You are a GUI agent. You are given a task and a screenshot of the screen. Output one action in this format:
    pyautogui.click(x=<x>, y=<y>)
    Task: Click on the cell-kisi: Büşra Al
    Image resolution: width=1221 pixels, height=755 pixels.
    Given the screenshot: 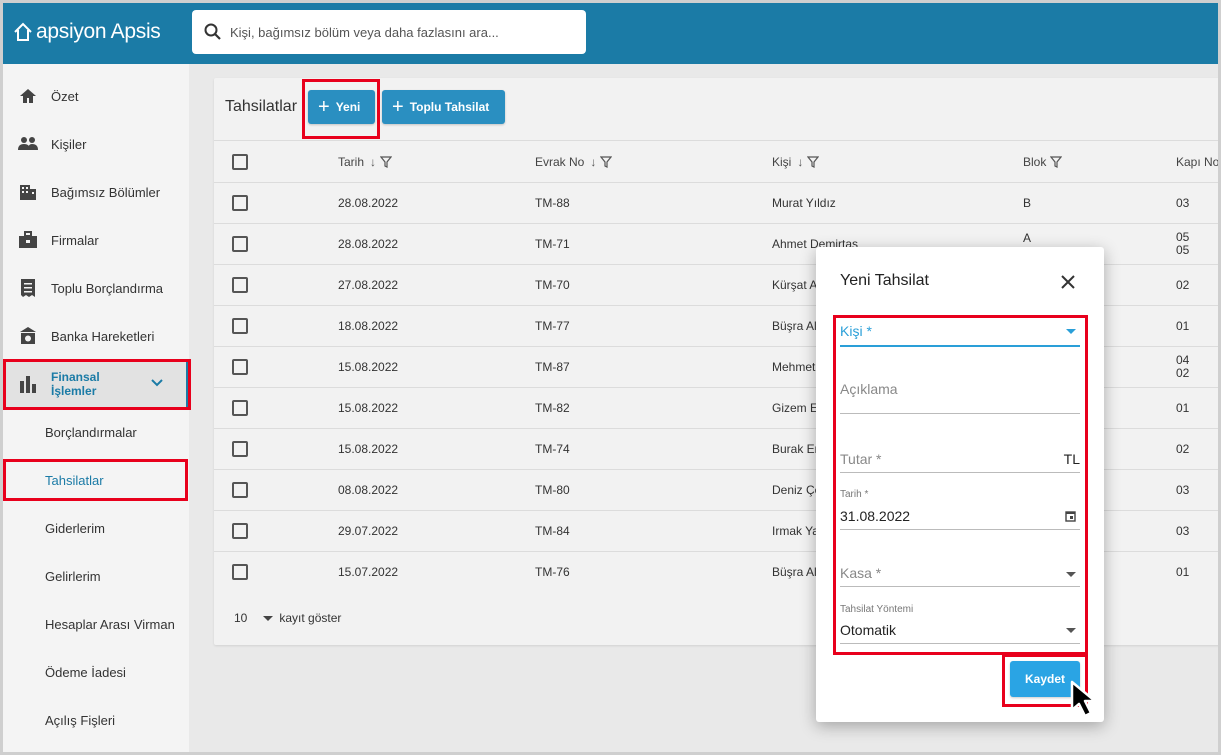 What is the action you would take?
    pyautogui.click(x=794, y=326)
    